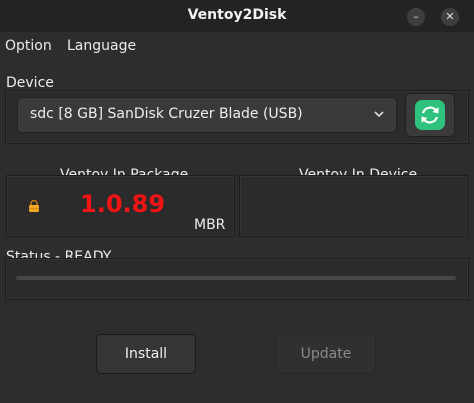 The image size is (474, 403). What do you see at coordinates (450, 17) in the screenshot?
I see `close-icon: ✕` at bounding box center [450, 17].